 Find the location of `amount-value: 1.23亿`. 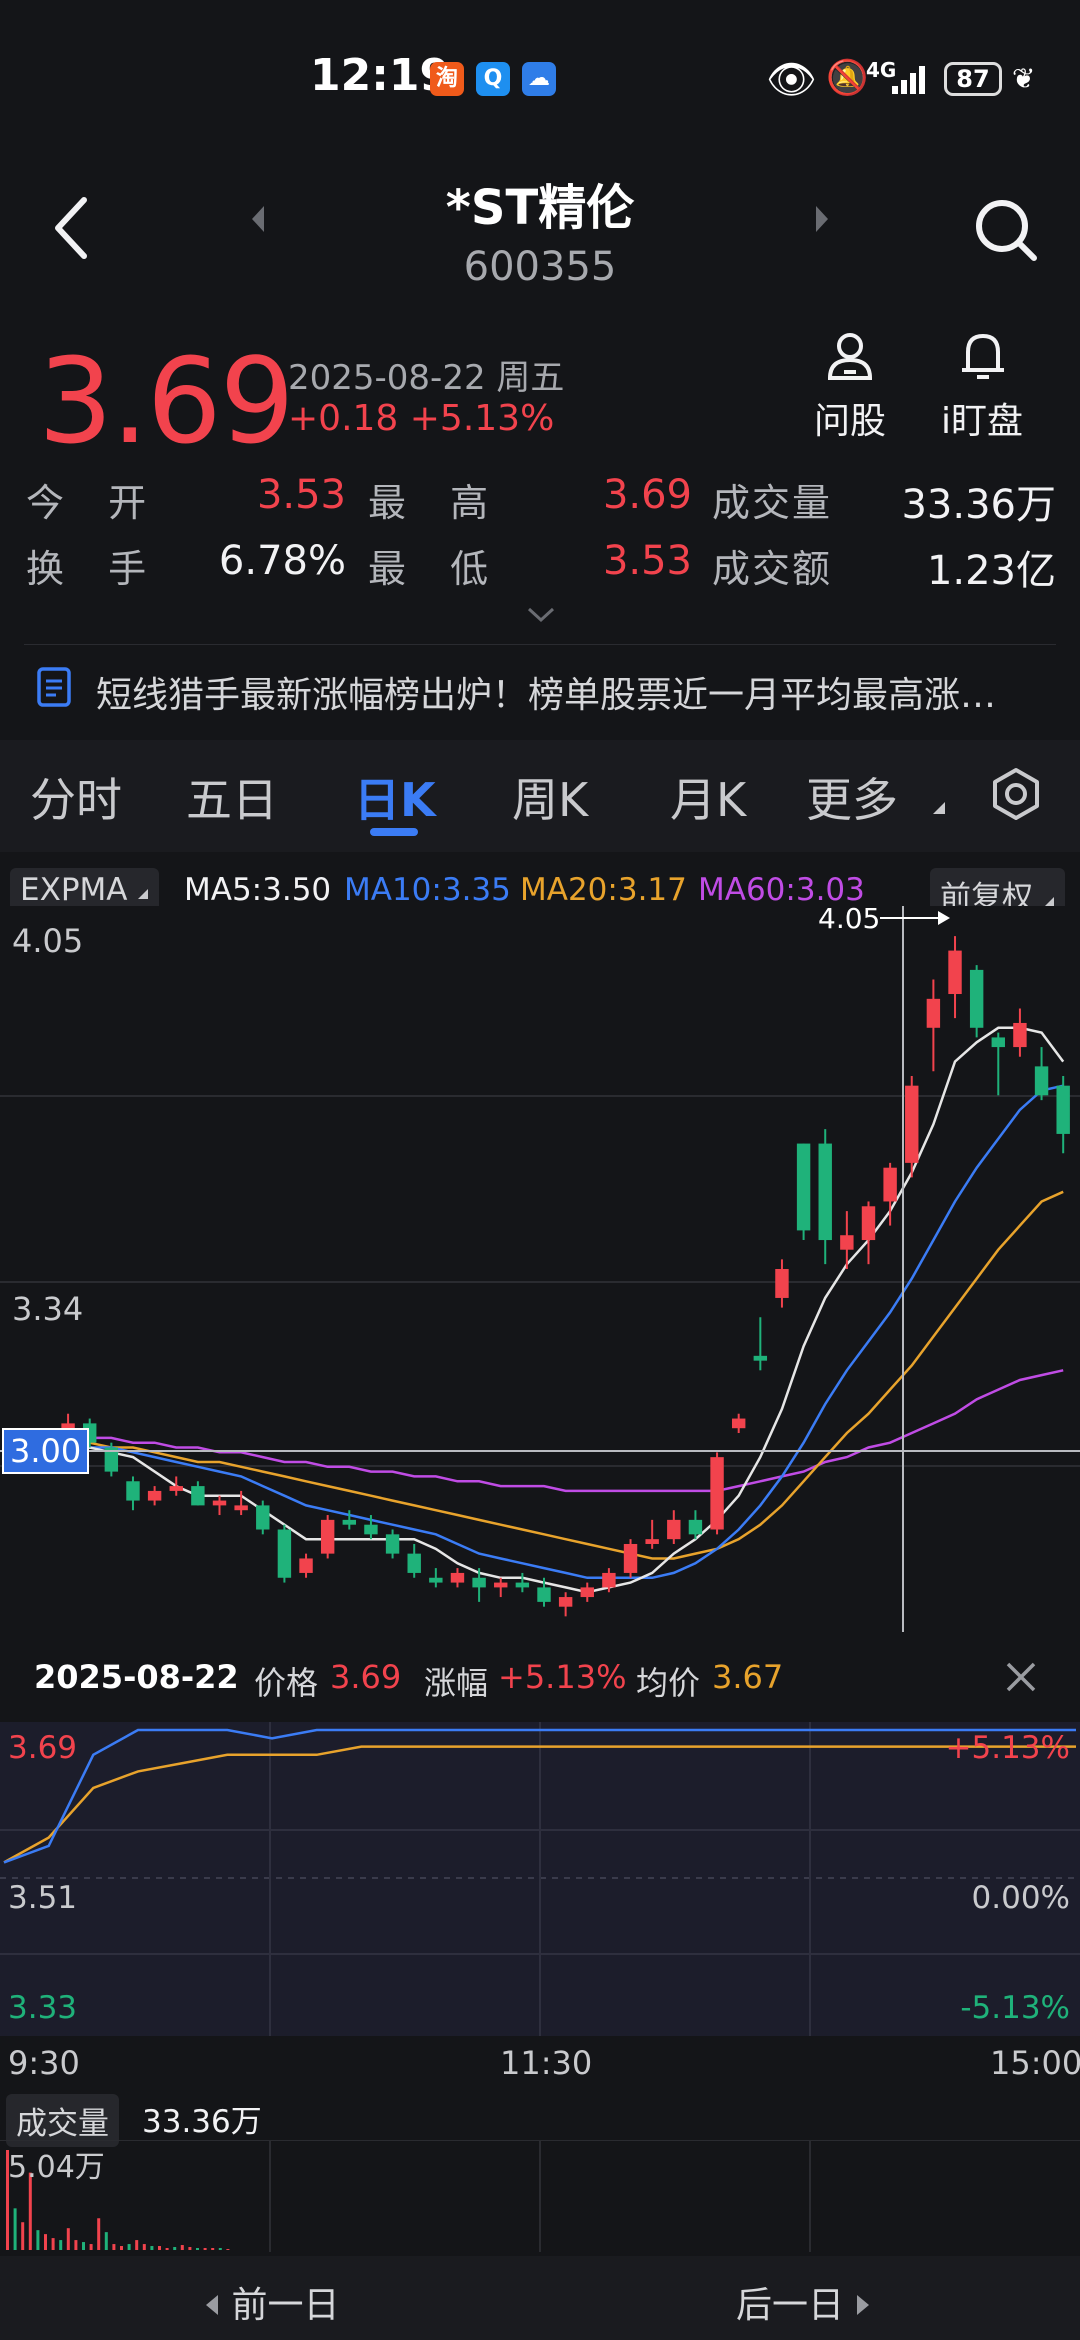

amount-value: 1.23亿 is located at coordinates (991, 571).